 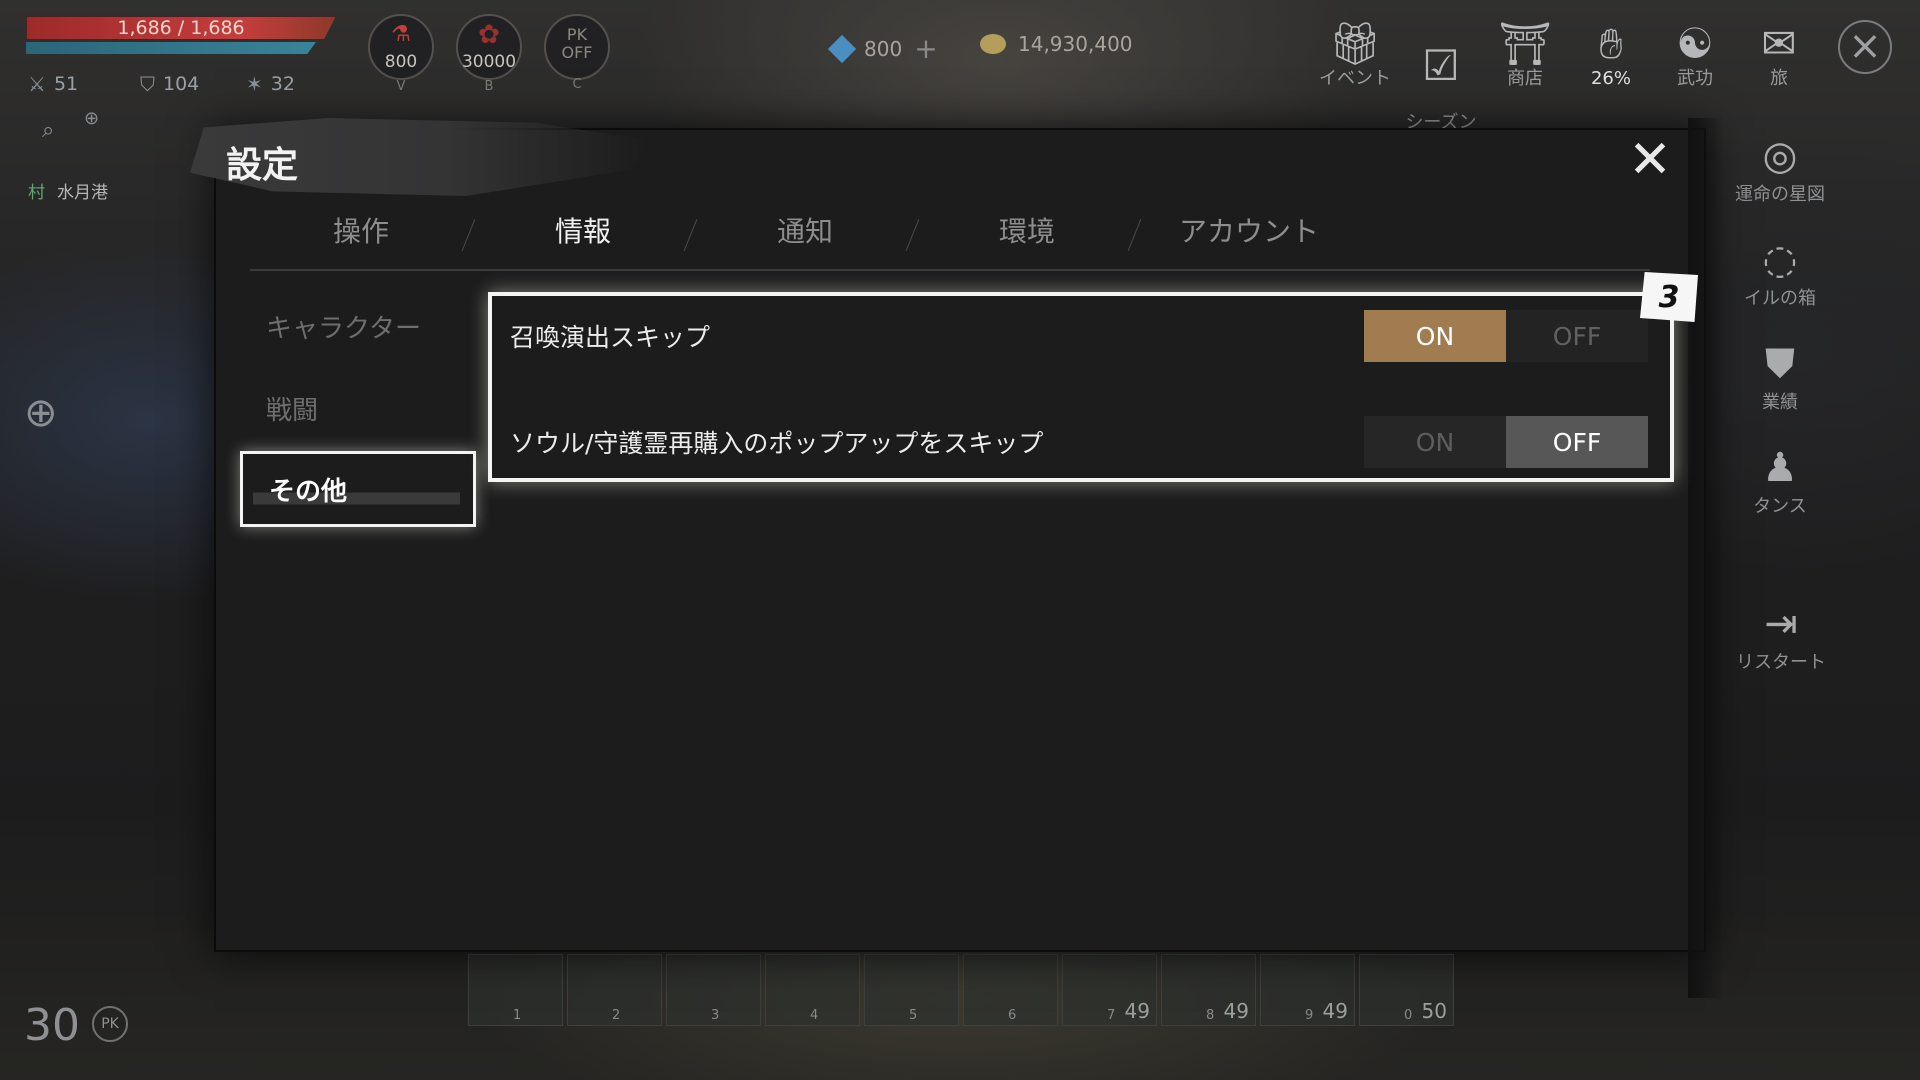 I want to click on tabs-divider, so click(x=950, y=270).